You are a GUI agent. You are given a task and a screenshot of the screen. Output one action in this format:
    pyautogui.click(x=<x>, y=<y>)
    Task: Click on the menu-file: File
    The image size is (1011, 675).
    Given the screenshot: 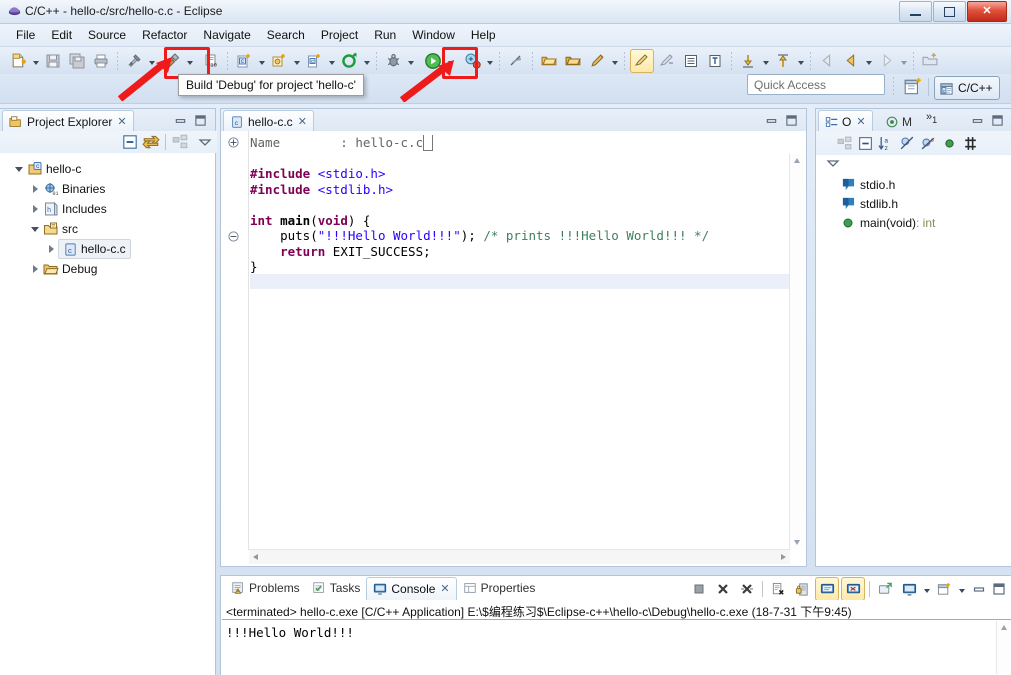 What is the action you would take?
    pyautogui.click(x=25, y=35)
    